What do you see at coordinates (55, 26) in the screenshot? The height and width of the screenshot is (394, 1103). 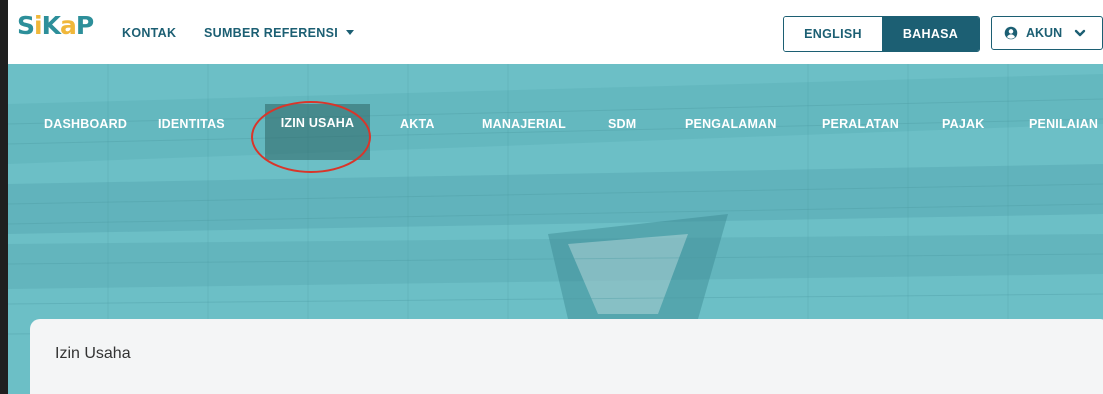 I see `sikap-logo: SiKaP` at bounding box center [55, 26].